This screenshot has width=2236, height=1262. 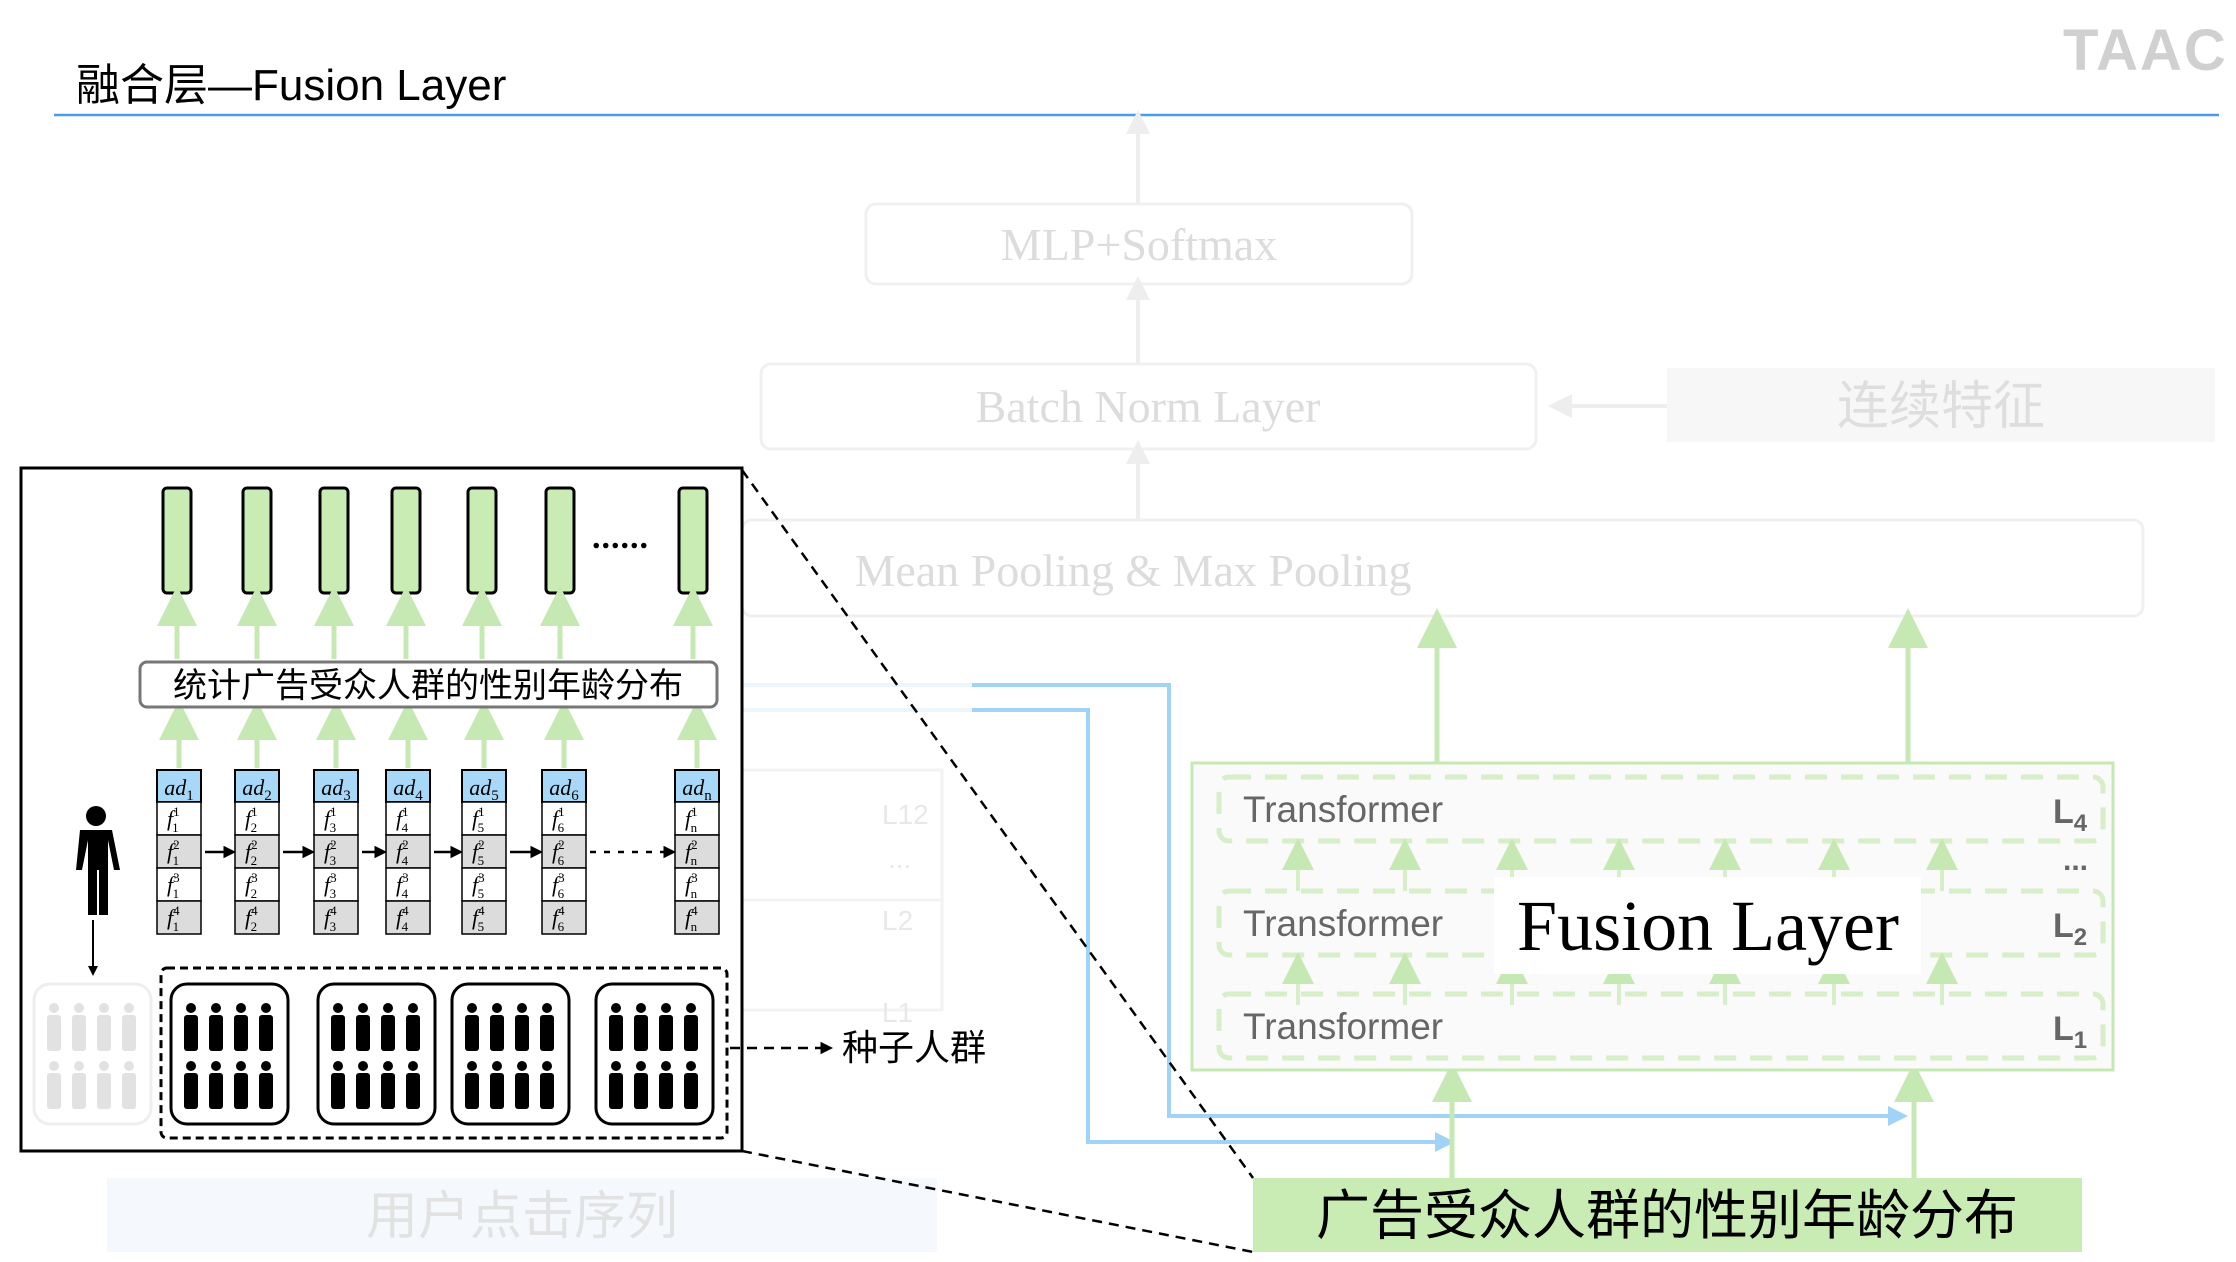 What do you see at coordinates (905, 814) in the screenshot?
I see `ghost-label: L12` at bounding box center [905, 814].